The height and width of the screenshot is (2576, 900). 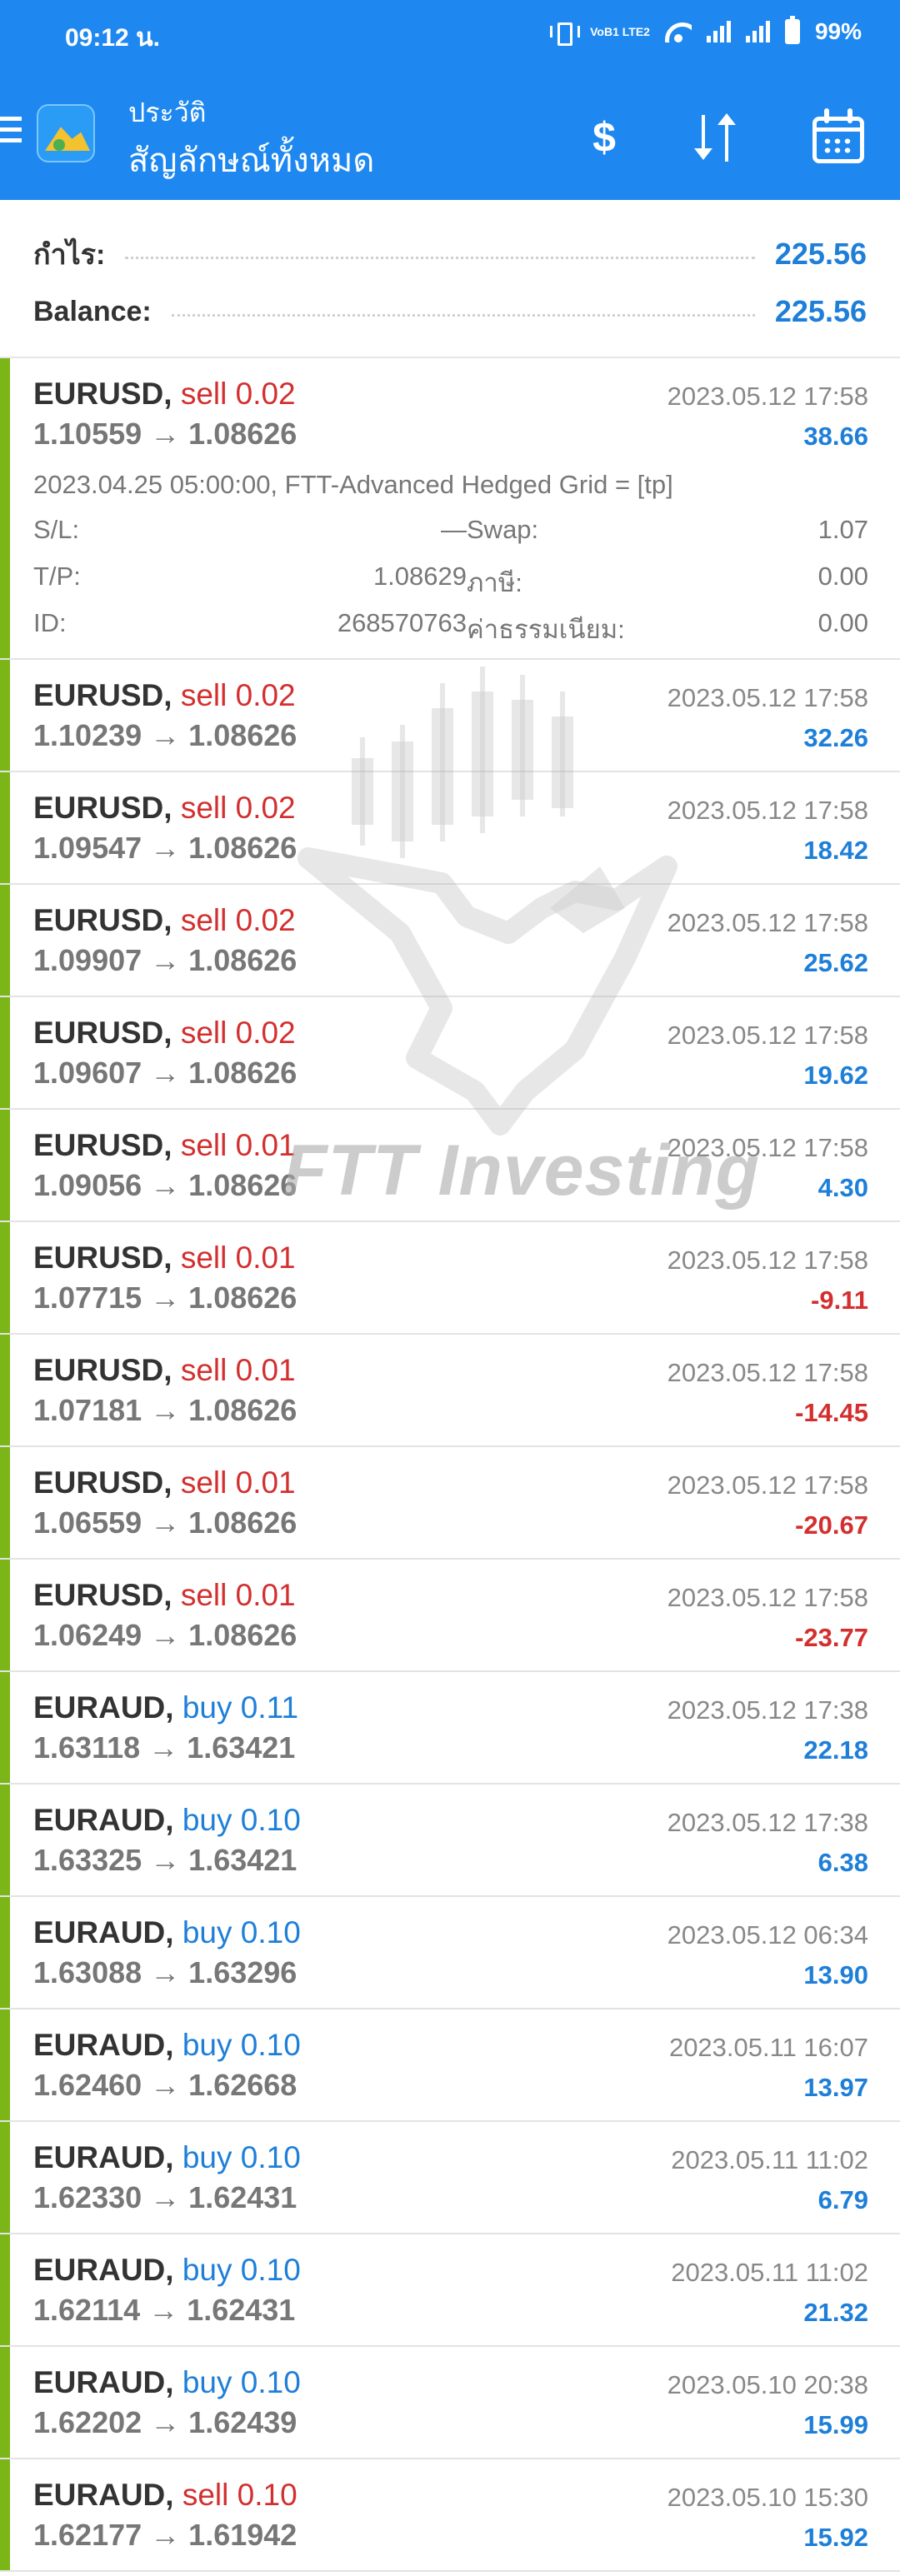 I want to click on trade-prices: 1.07181 → 1.08626, so click(x=165, y=1410).